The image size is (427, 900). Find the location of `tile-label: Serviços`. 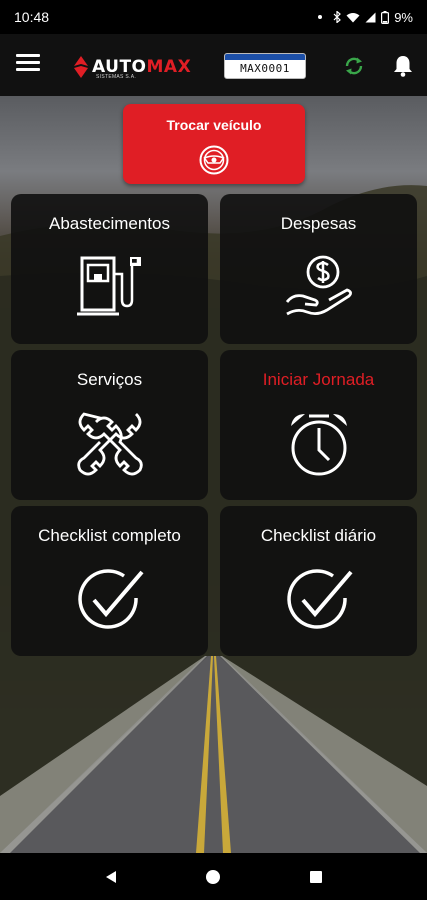

tile-label: Serviços is located at coordinates (109, 379).